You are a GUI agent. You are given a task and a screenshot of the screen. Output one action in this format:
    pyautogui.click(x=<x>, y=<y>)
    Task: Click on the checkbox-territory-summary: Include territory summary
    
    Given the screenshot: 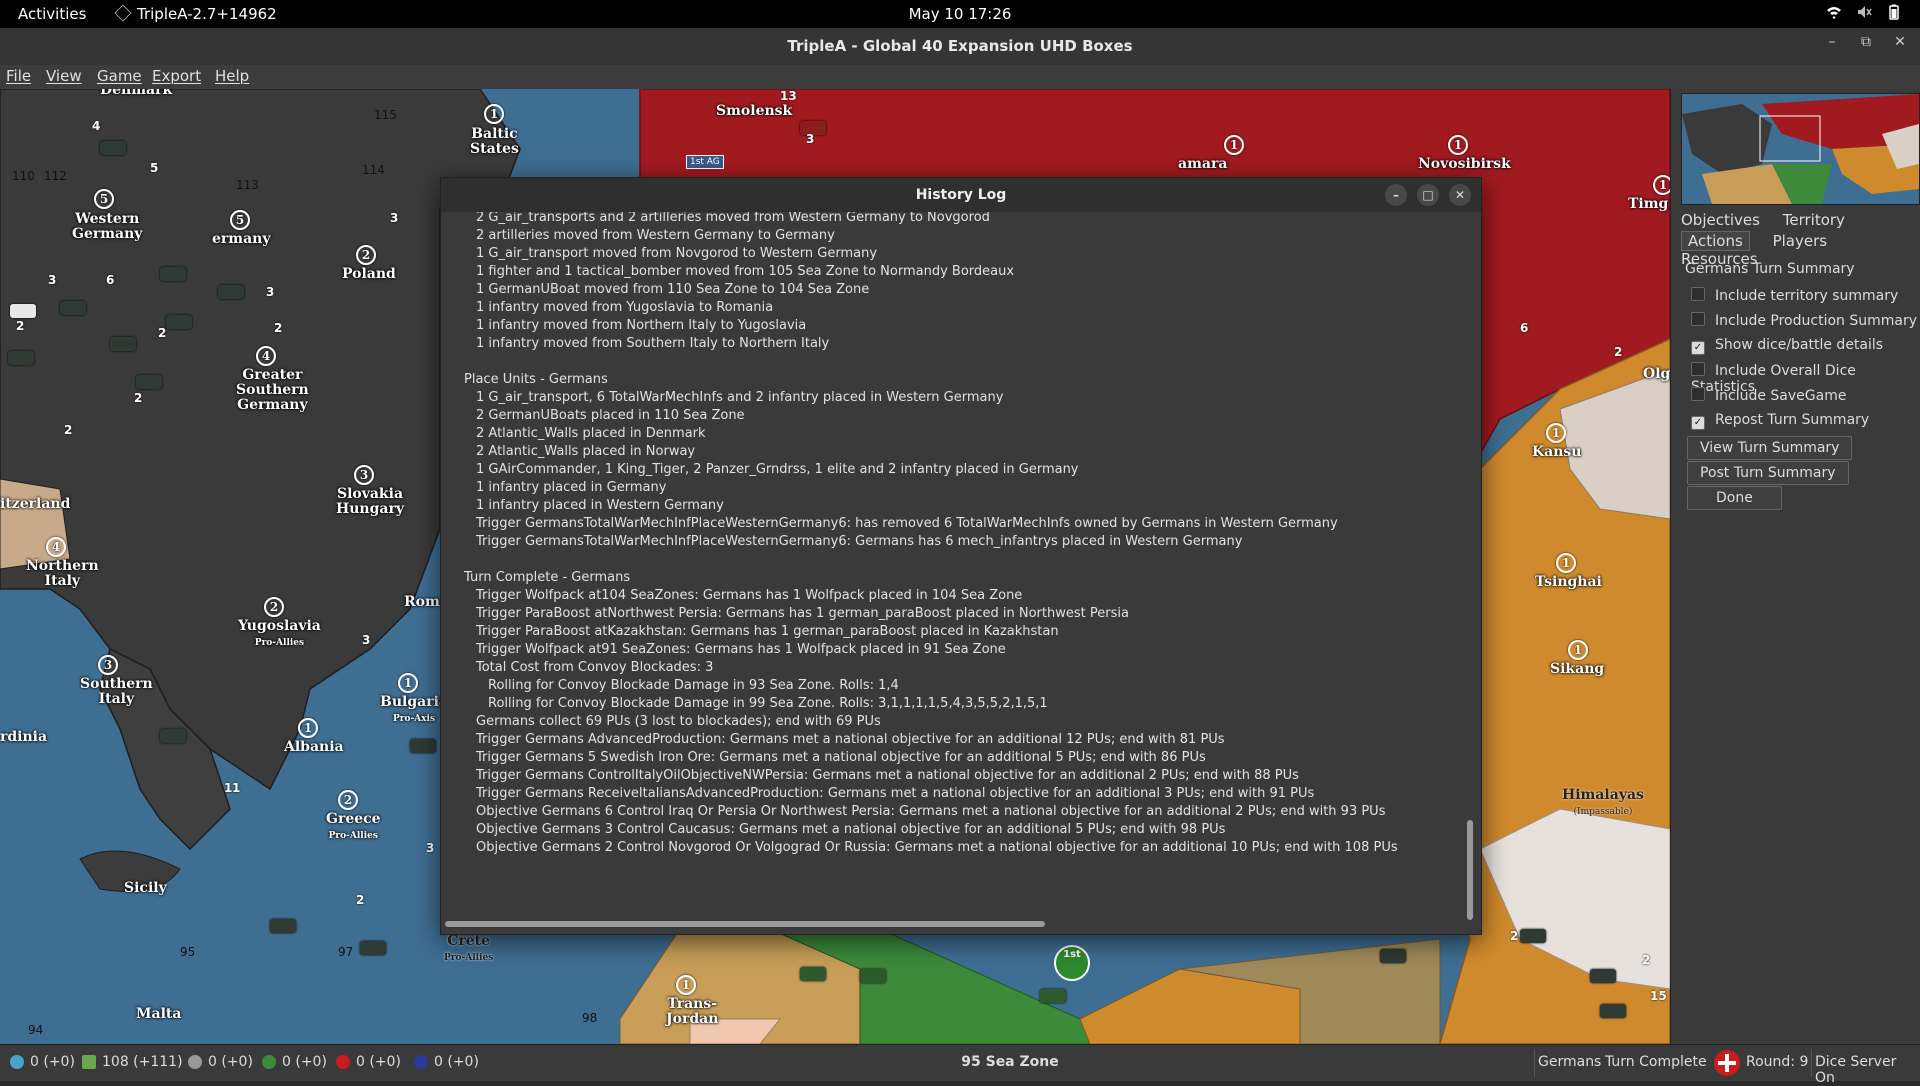 What is the action you would take?
    pyautogui.click(x=1794, y=295)
    